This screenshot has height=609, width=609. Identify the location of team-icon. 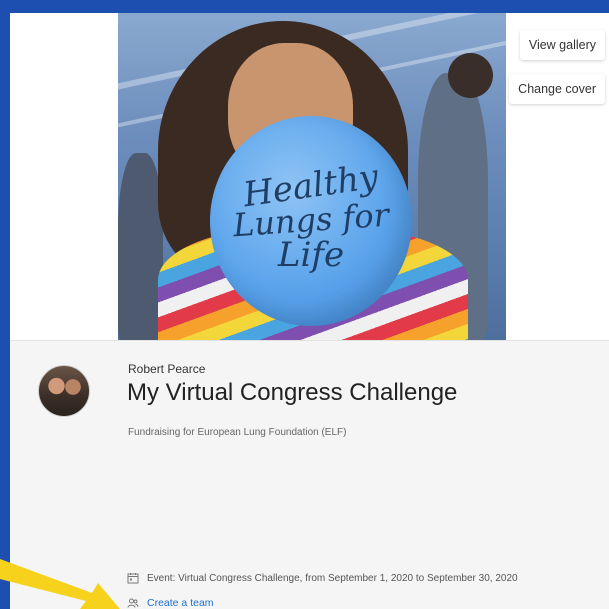
(133, 603).